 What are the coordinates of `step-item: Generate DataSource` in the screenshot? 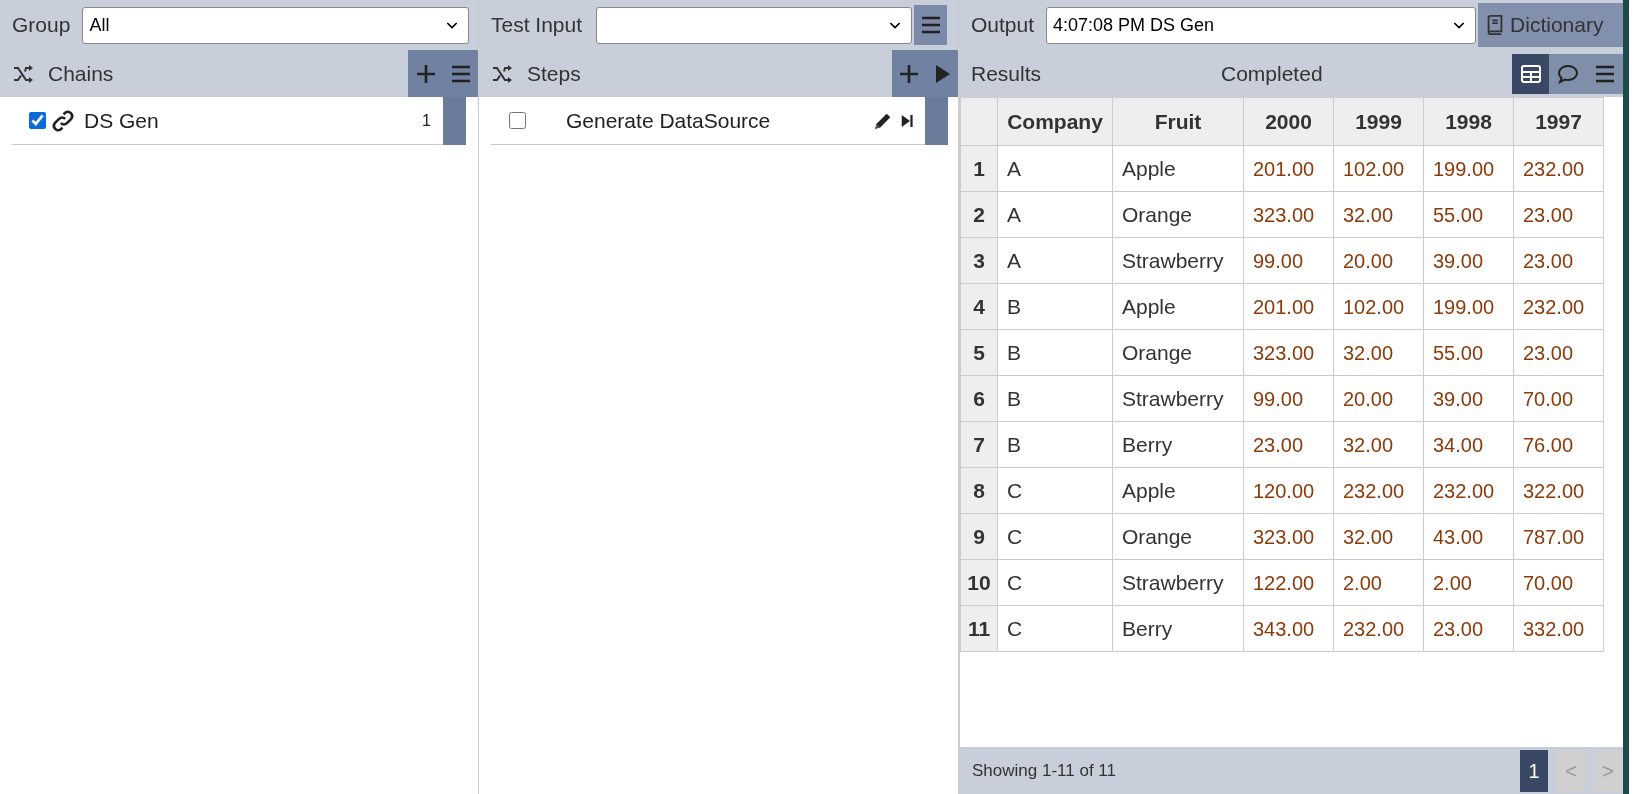 It's located at (719, 121).